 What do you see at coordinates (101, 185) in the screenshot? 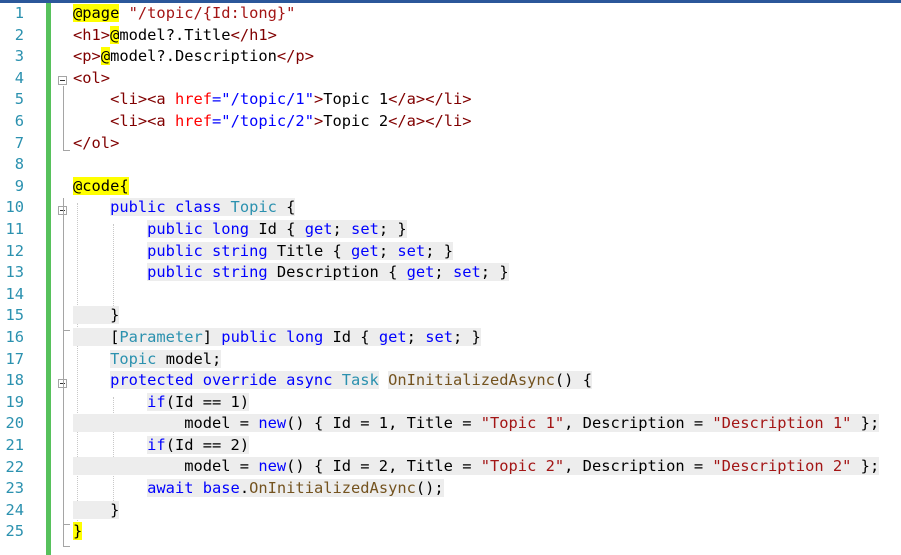
I see `code-token: @code{` at bounding box center [101, 185].